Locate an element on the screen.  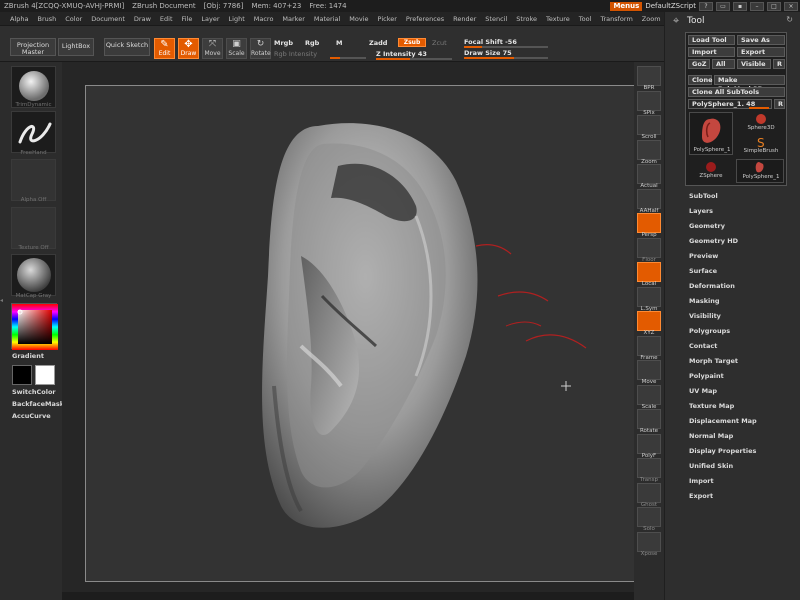
close-icon: × is located at coordinates (791, 6).